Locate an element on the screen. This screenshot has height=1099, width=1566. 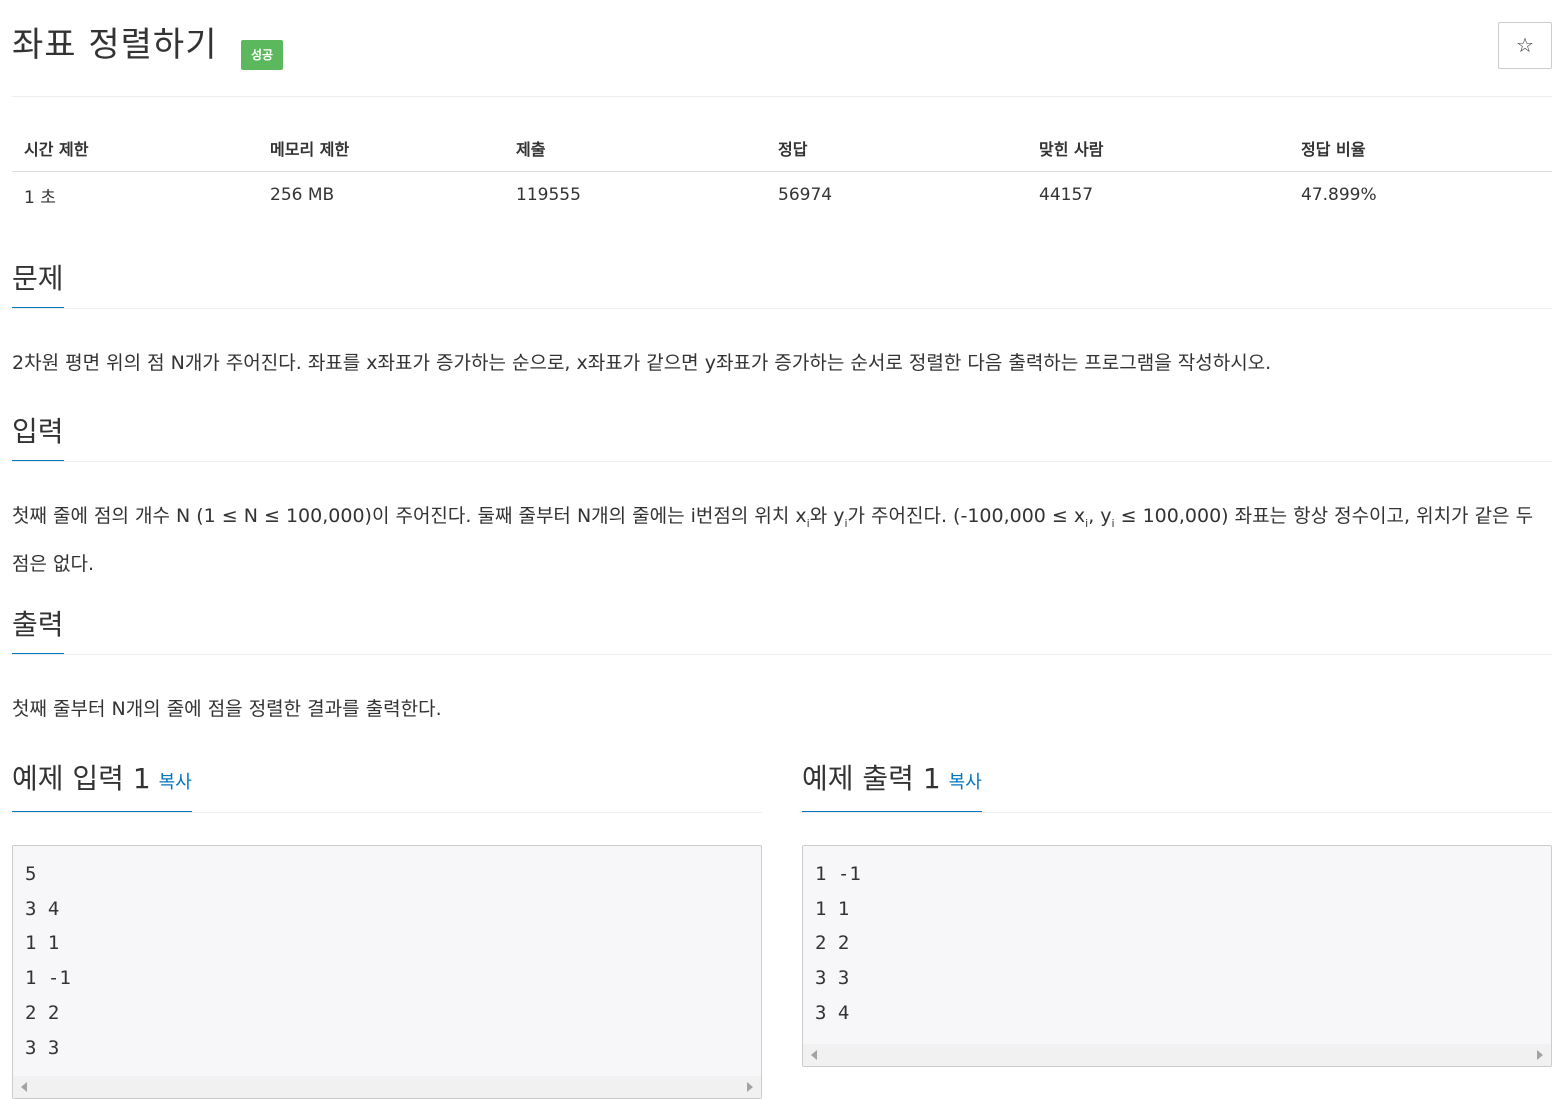
time-limit-value: 1 초 is located at coordinates (40, 197).